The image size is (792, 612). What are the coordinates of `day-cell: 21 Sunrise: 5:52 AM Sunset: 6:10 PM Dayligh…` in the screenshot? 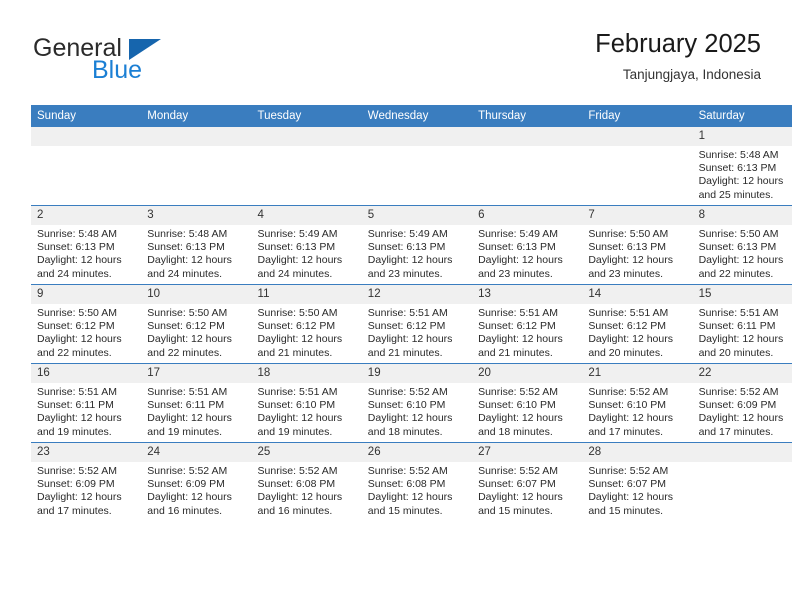 It's located at (637, 403).